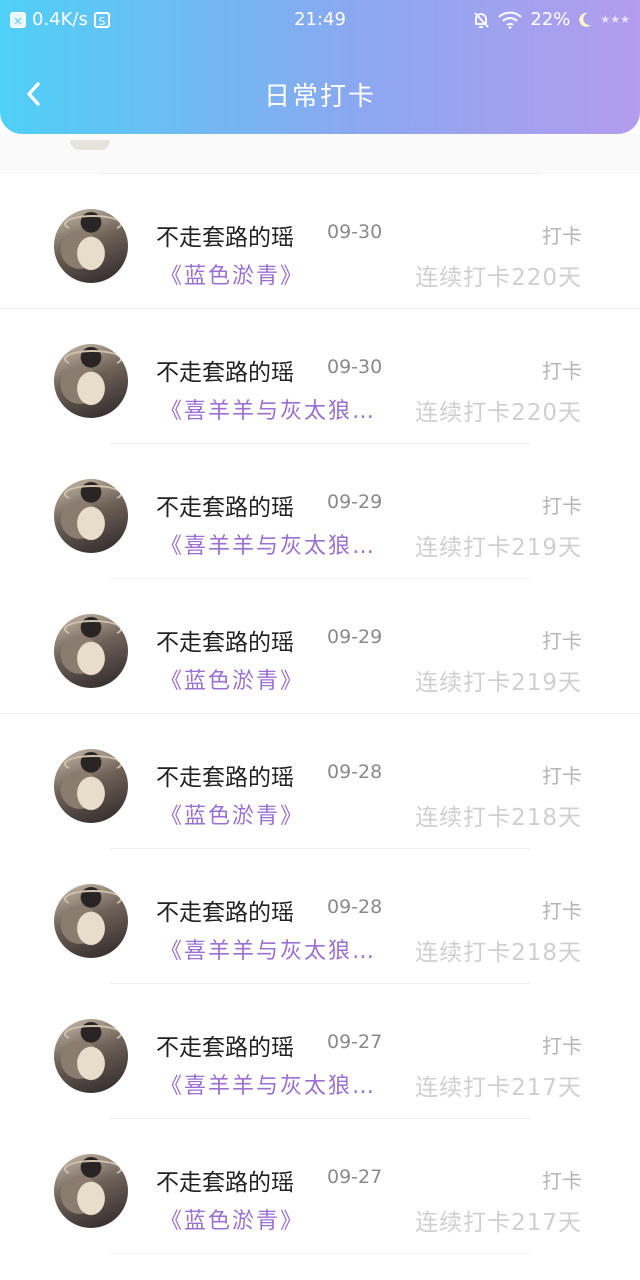 The image size is (640, 1280). I want to click on list-item: 不走套路的瑶 09-28 打卡 《喜羊羊与灰太狼… 连续打卡218天, so click(320, 916).